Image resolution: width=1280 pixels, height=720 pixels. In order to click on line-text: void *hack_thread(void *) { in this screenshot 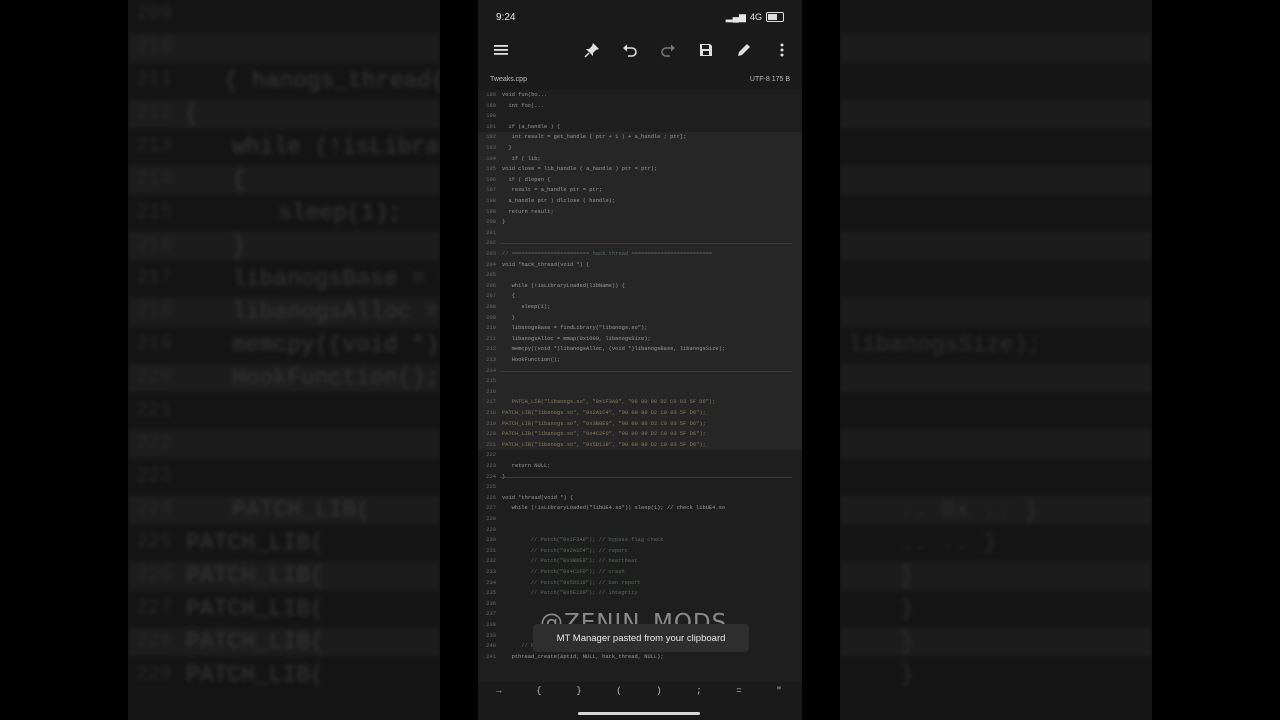, I will do `click(546, 264)`.